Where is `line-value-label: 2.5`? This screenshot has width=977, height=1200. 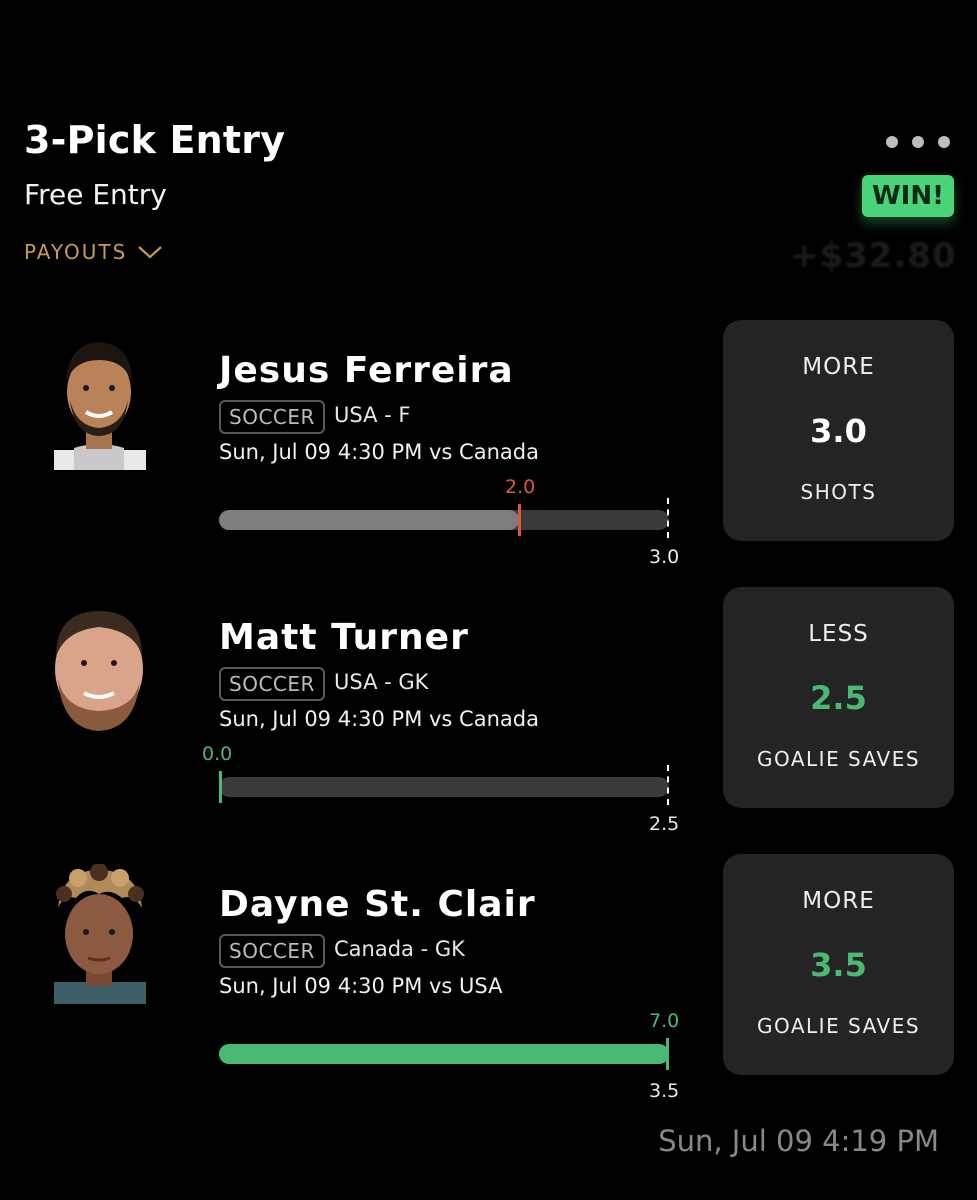
line-value-label: 2.5 is located at coordinates (664, 824).